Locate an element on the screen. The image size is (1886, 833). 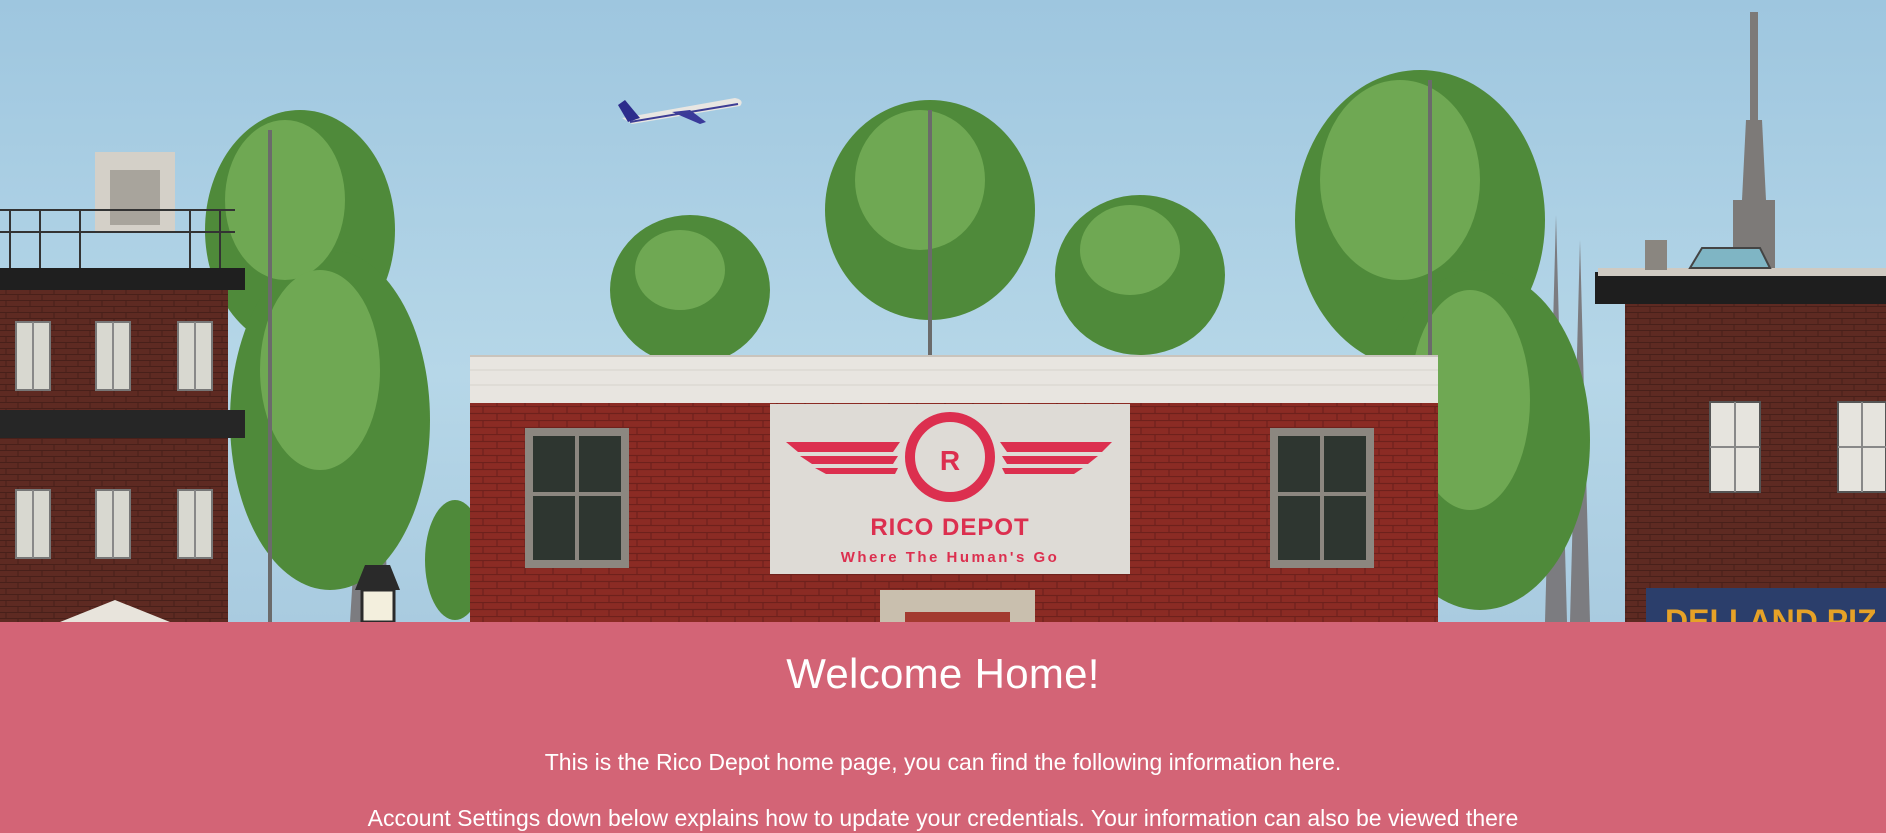
shop-sign: DELLAND PIZ is located at coordinates (1771, 612).